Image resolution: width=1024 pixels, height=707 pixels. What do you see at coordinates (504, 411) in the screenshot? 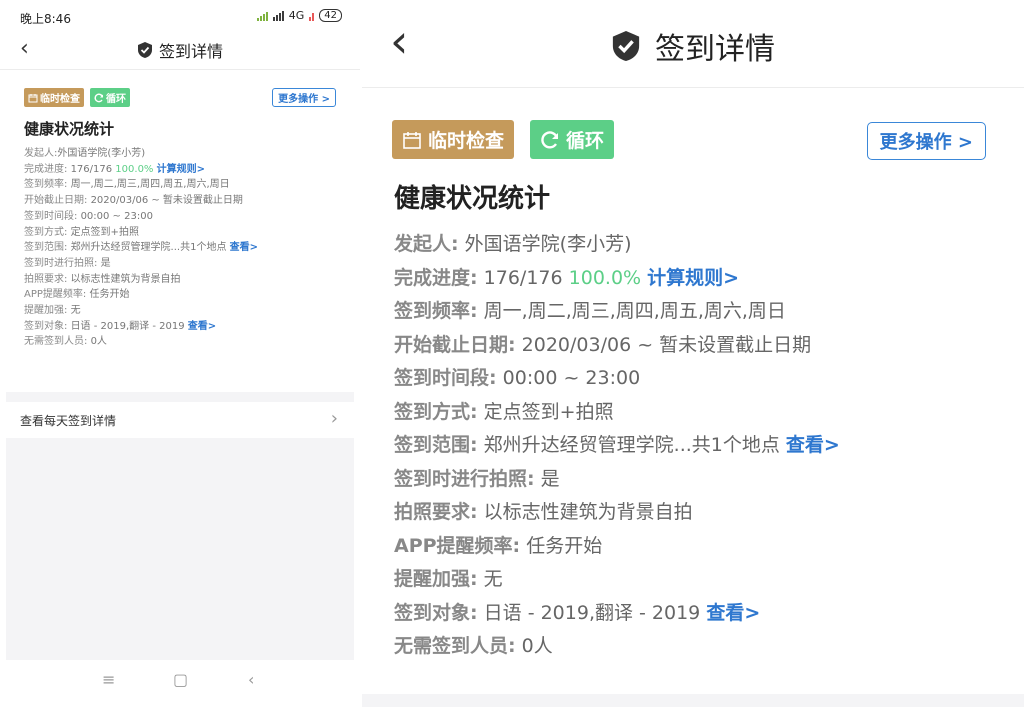
I see `zoom-info-method: 签到方式: 定点签到+拍照` at bounding box center [504, 411].